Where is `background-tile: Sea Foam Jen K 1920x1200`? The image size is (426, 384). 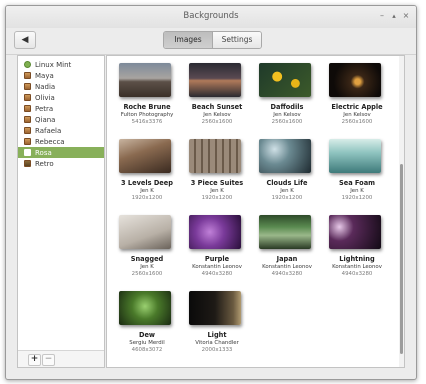
background-tile: Sea Foam Jen K 1920x1200 is located at coordinates (357, 176).